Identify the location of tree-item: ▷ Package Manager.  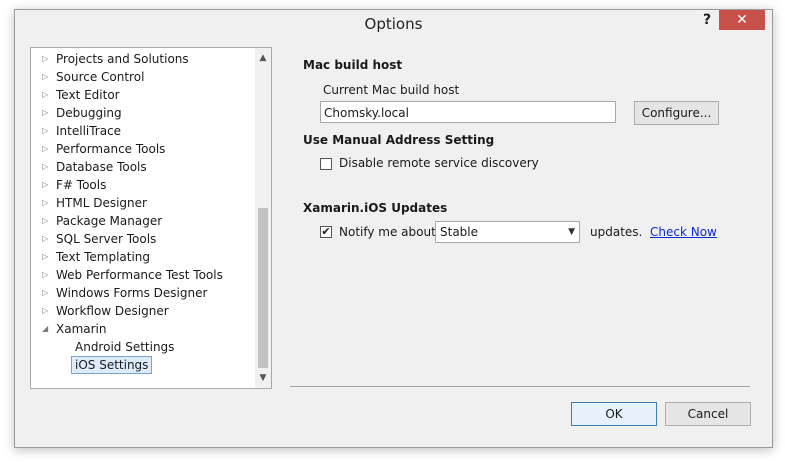
(142, 221).